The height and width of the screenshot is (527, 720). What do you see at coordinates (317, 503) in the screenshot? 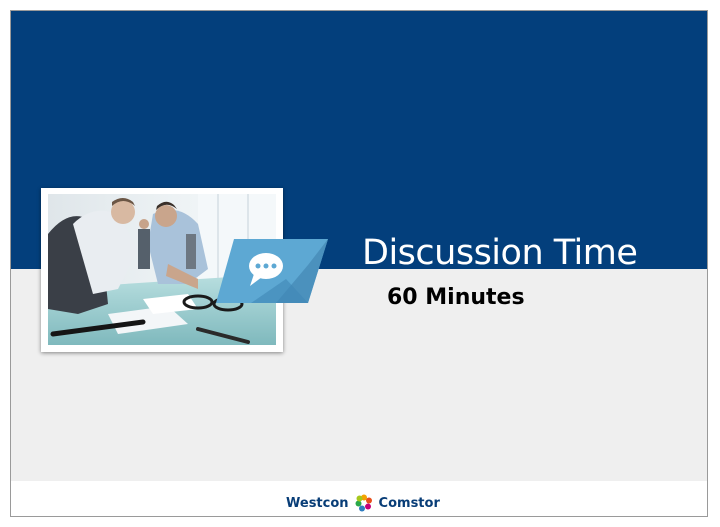
I see `logo-left-word: Westcon` at bounding box center [317, 503].